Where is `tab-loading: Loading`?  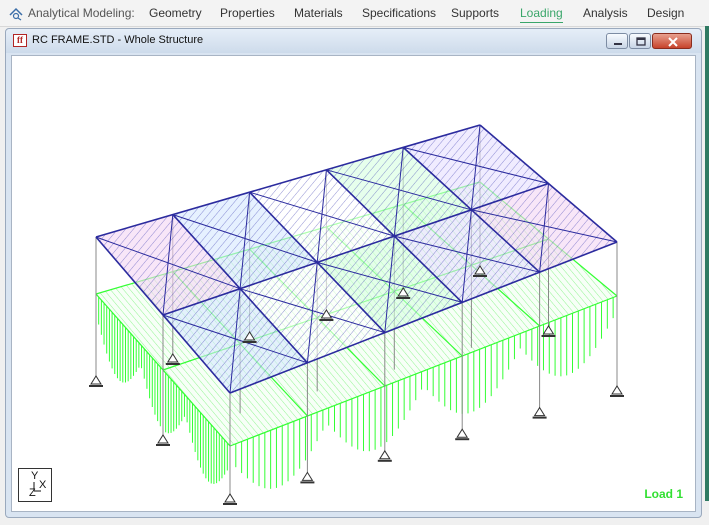 tab-loading: Loading is located at coordinates (541, 14).